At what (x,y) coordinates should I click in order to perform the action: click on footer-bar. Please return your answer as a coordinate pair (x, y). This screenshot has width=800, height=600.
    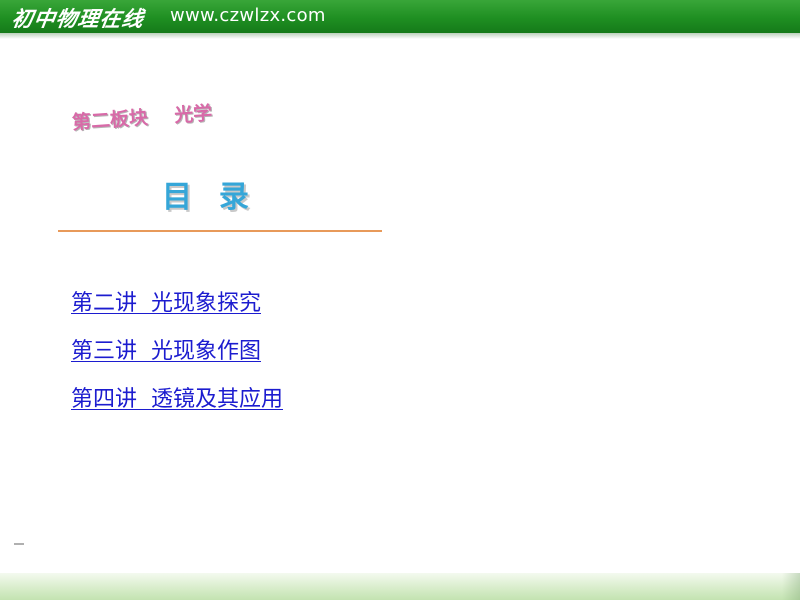
    Looking at the image, I should click on (400, 586).